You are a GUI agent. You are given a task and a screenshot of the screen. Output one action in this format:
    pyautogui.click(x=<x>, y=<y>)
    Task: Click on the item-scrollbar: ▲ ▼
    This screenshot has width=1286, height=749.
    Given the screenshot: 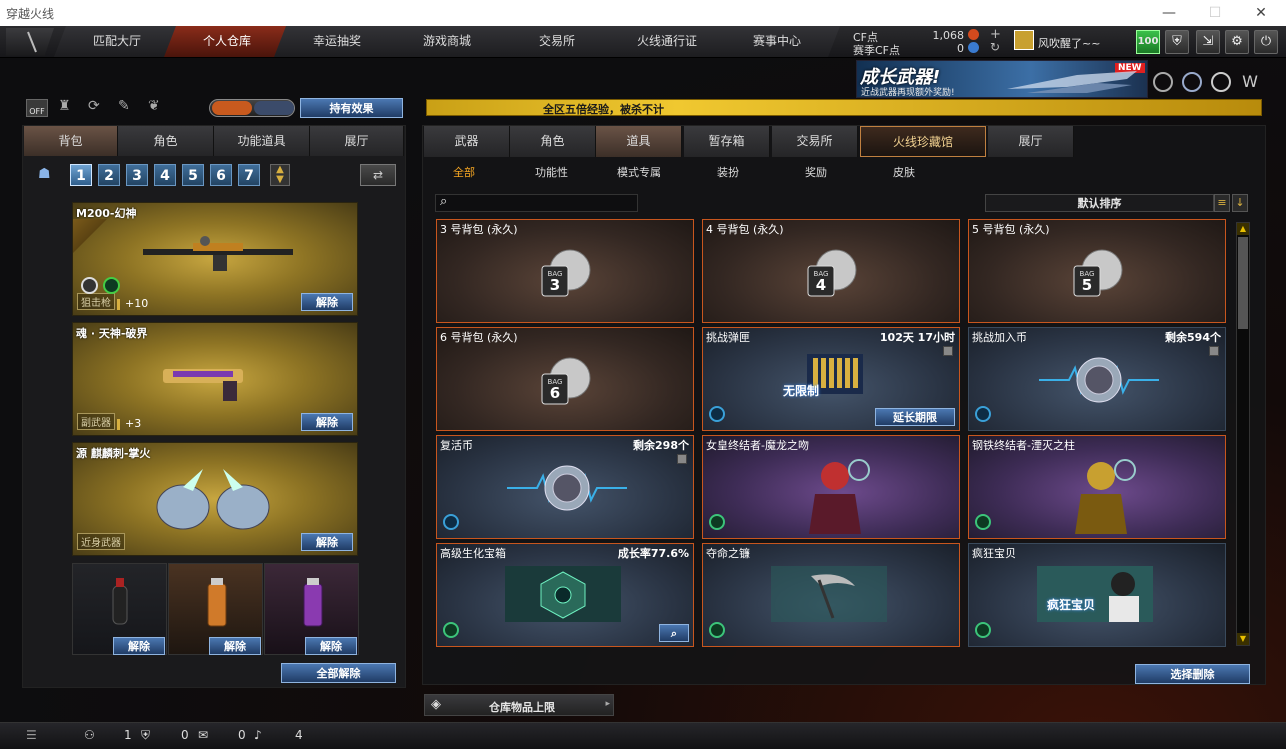 What is the action you would take?
    pyautogui.click(x=1243, y=434)
    